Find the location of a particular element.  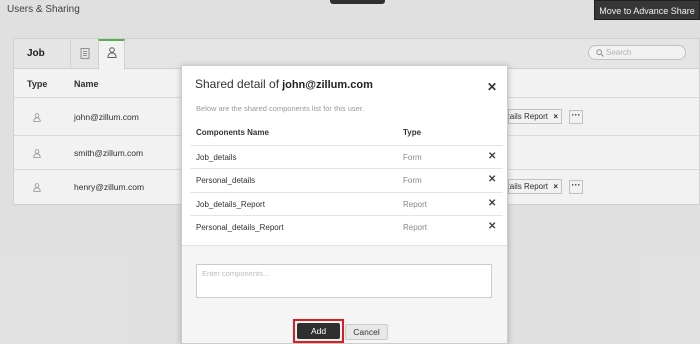

component-name: Personal_details_Report is located at coordinates (240, 227).